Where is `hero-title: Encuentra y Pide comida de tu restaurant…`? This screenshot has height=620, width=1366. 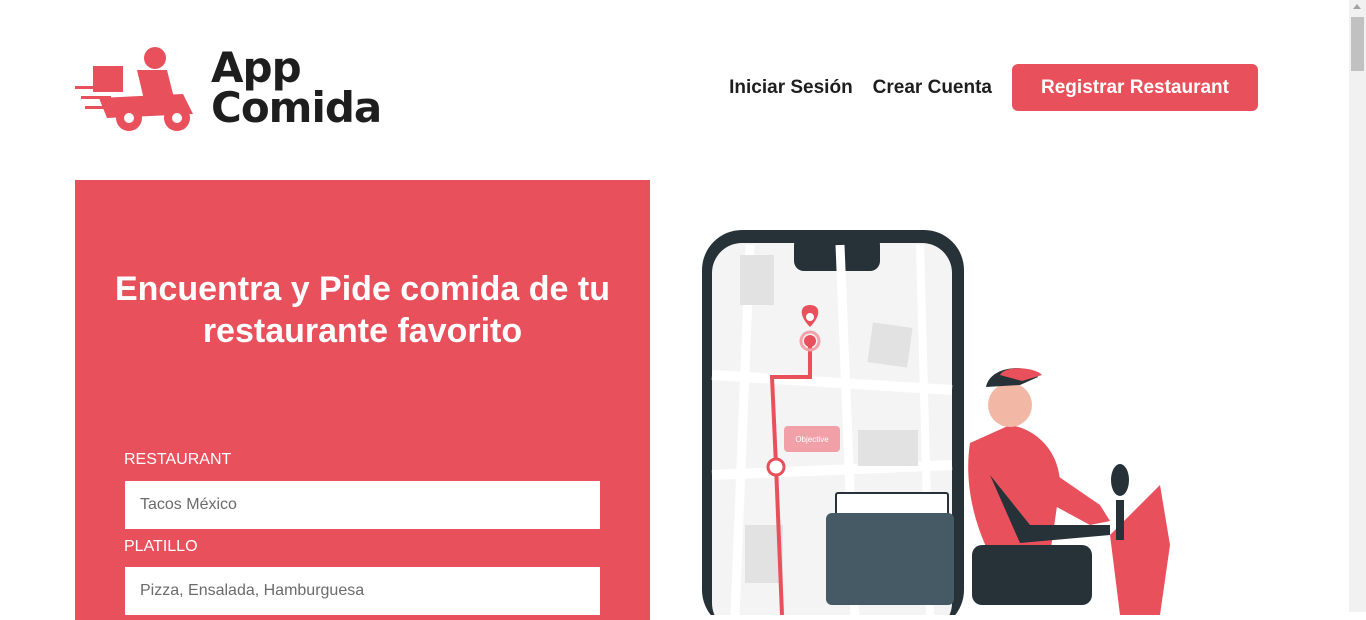 hero-title: Encuentra y Pide comida de tu restaurant… is located at coordinates (362, 310).